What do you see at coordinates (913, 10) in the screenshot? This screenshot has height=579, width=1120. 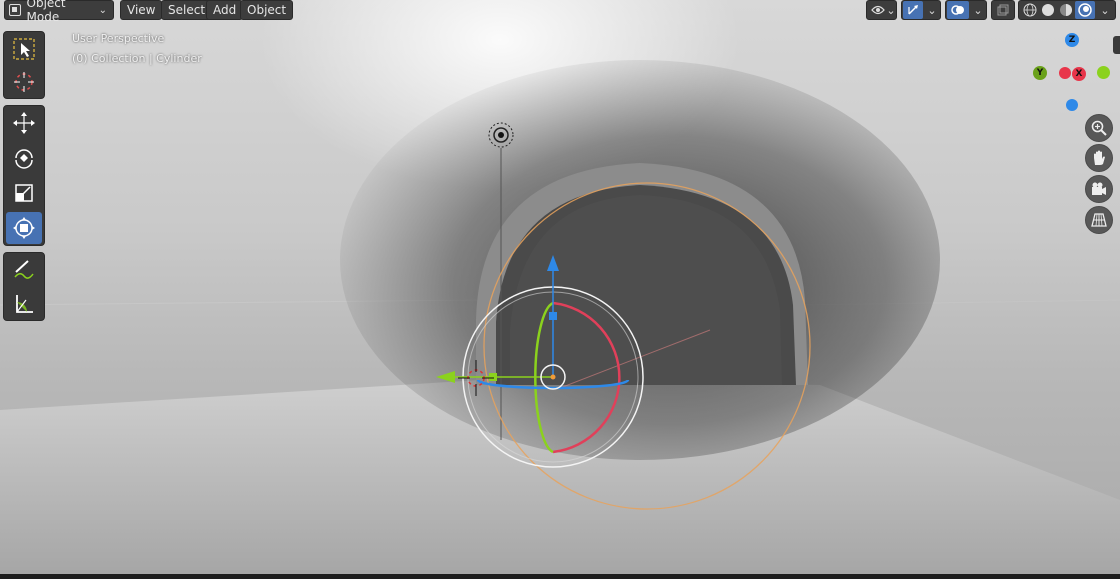 I see `gizmo-icon` at bounding box center [913, 10].